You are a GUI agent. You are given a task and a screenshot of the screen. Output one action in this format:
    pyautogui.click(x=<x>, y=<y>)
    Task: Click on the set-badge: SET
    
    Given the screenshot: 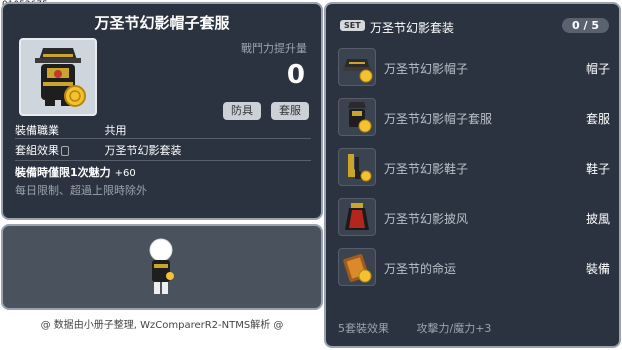 What is the action you would take?
    pyautogui.click(x=352, y=25)
    